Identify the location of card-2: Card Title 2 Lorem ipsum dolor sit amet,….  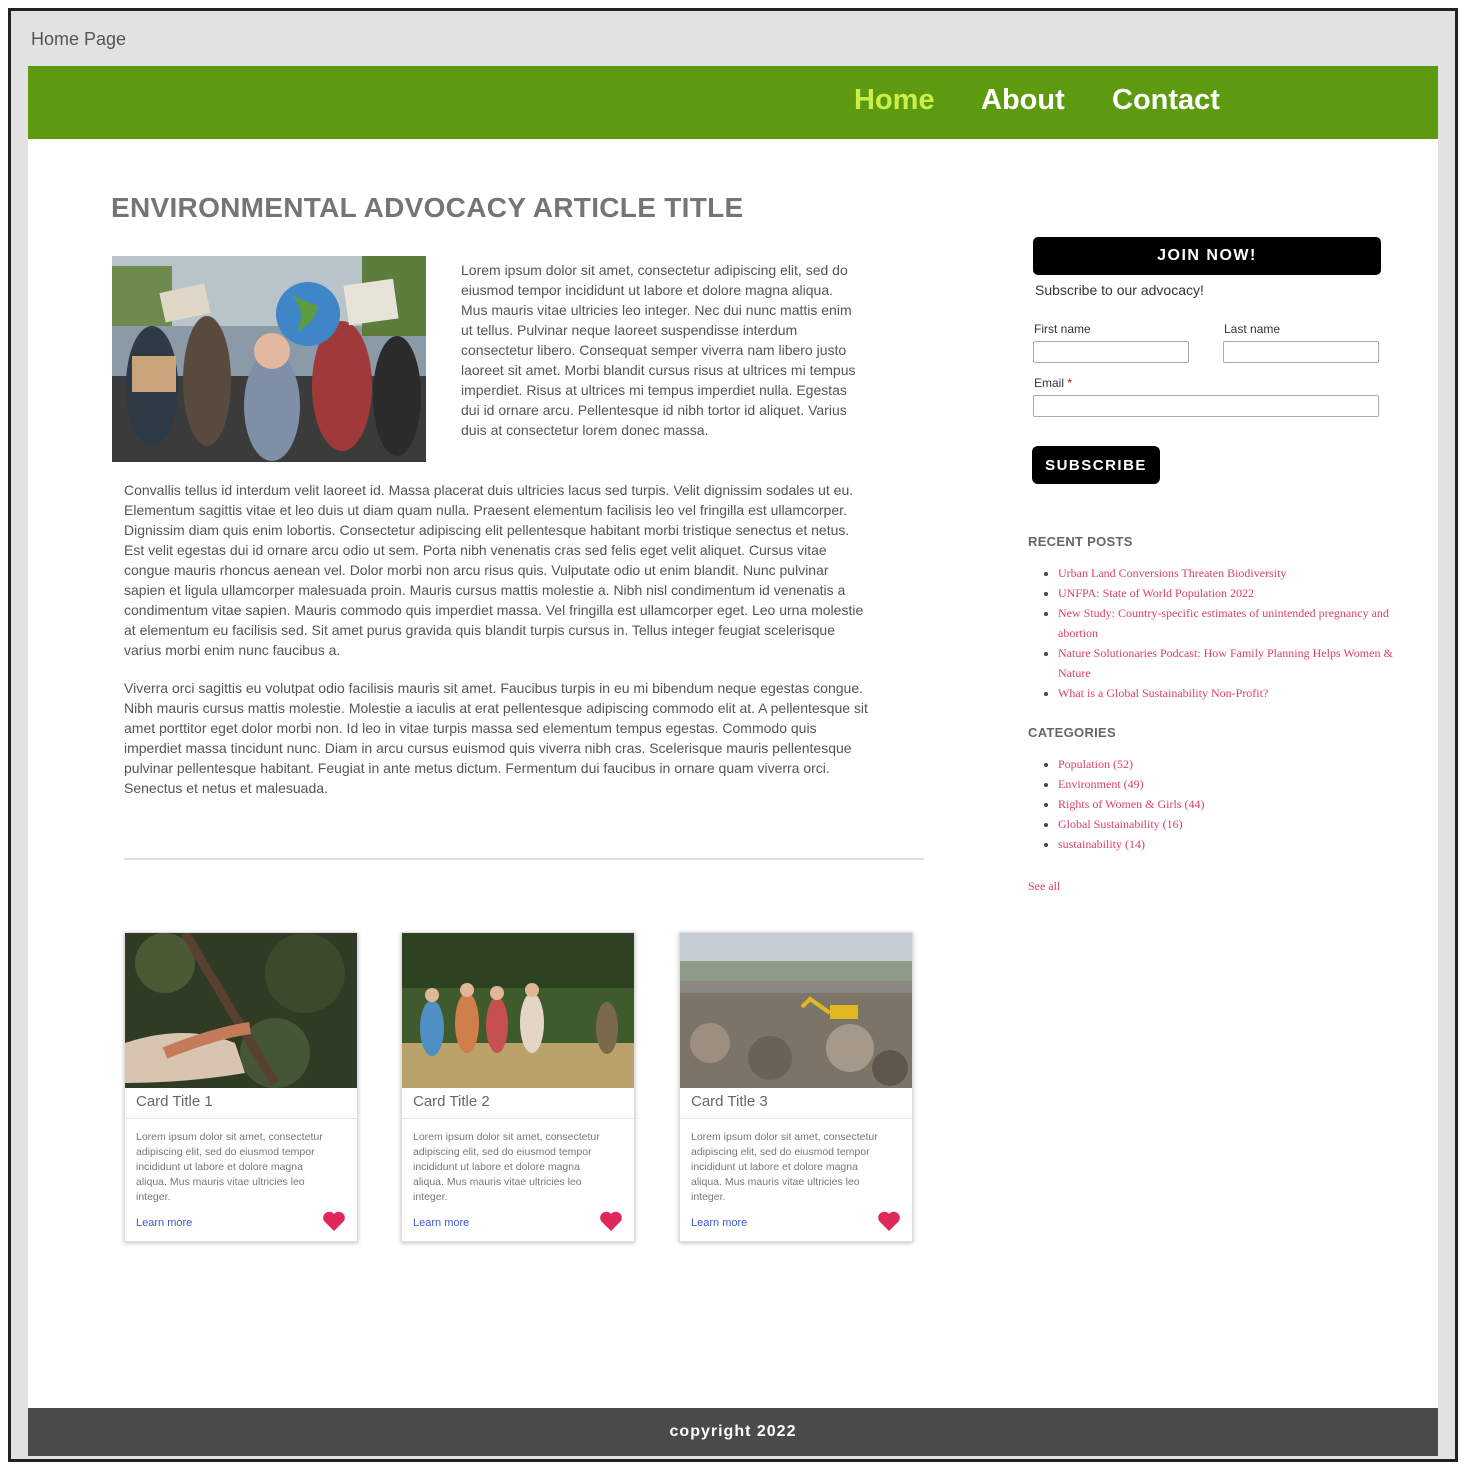
(518, 1087).